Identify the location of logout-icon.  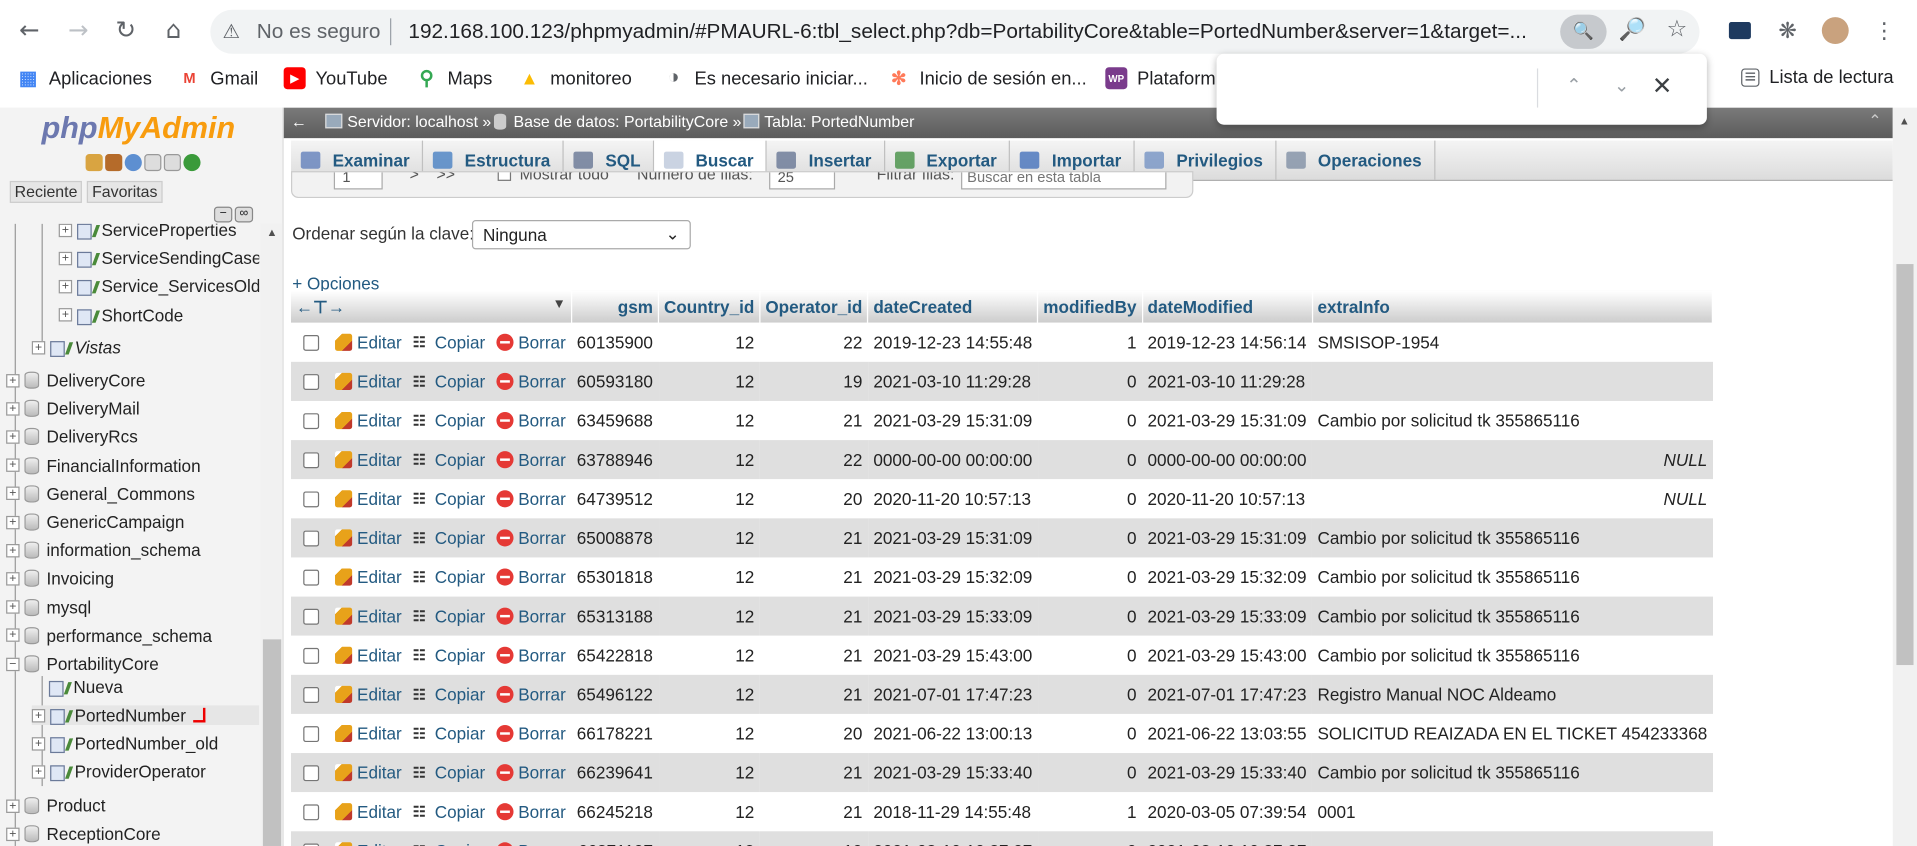
(114, 163).